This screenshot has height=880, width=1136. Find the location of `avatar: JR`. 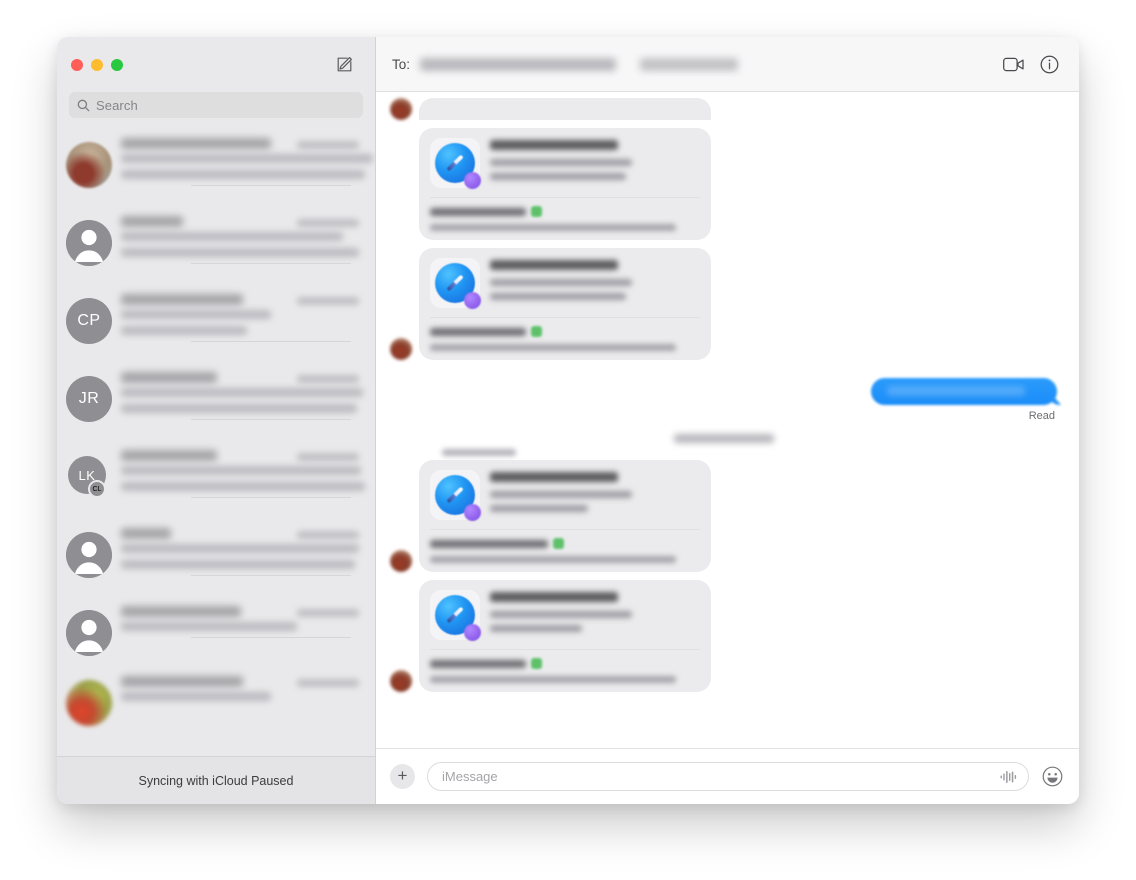

avatar: JR is located at coordinates (89, 399).